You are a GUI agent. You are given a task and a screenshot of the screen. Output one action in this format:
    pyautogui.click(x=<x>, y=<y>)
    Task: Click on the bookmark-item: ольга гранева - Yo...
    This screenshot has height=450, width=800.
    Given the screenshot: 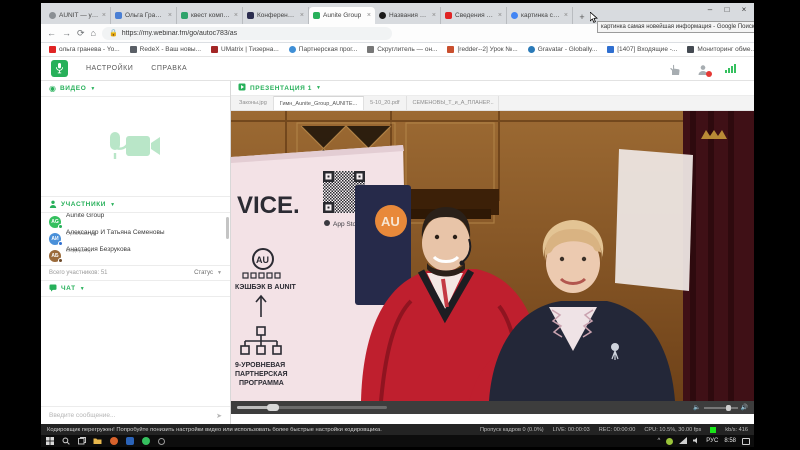 What is the action you would take?
    pyautogui.click(x=84, y=49)
    